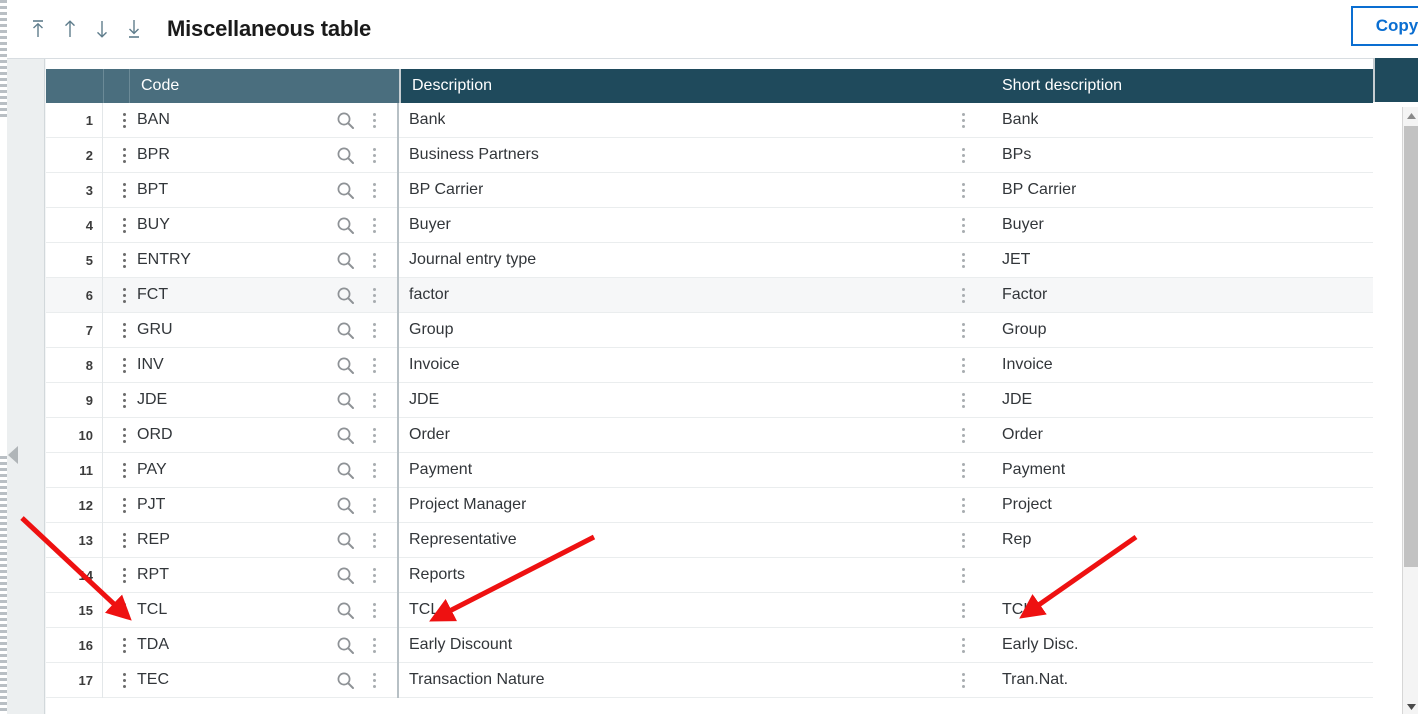 The height and width of the screenshot is (714, 1418). I want to click on table-row: 13 REP Representative Rep, so click(732, 540).